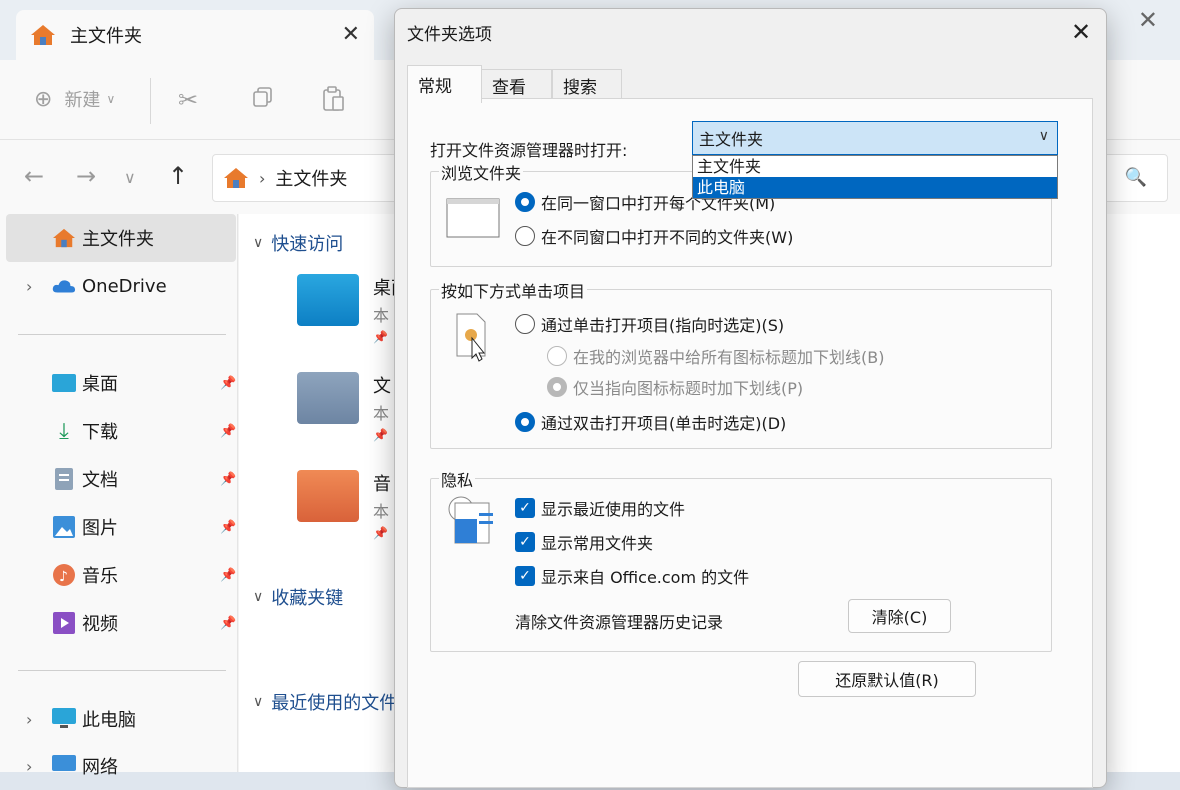 This screenshot has width=1180, height=790. What do you see at coordinates (1136, 177) in the screenshot?
I see `search-icon: 🔍` at bounding box center [1136, 177].